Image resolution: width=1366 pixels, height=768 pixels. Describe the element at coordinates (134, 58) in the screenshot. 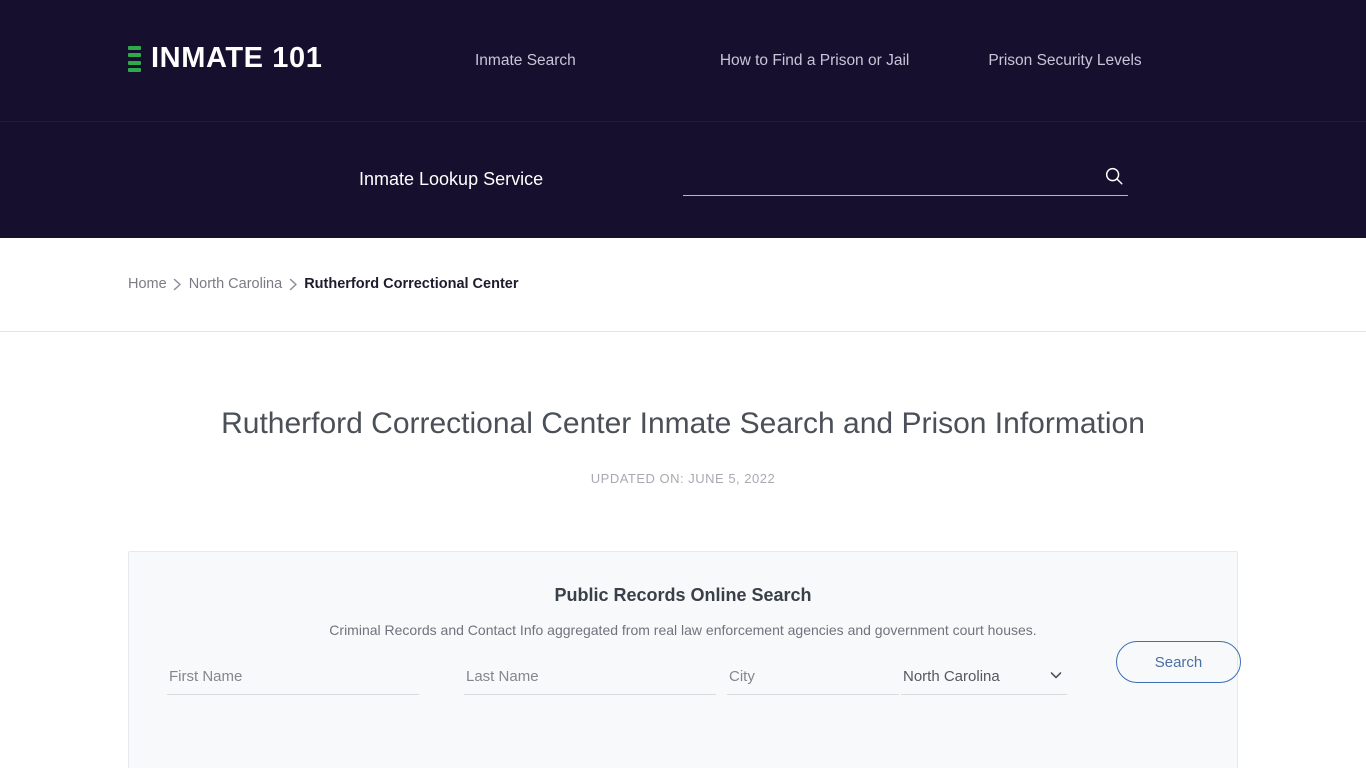

I see `logo-bars-icon` at that location.